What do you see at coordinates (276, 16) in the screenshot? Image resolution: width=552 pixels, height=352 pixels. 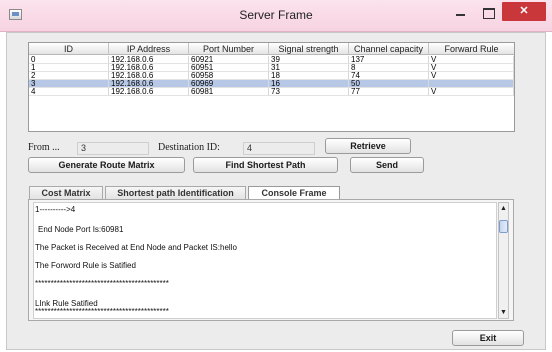 I see `title-bar: Server Frame ✕` at bounding box center [276, 16].